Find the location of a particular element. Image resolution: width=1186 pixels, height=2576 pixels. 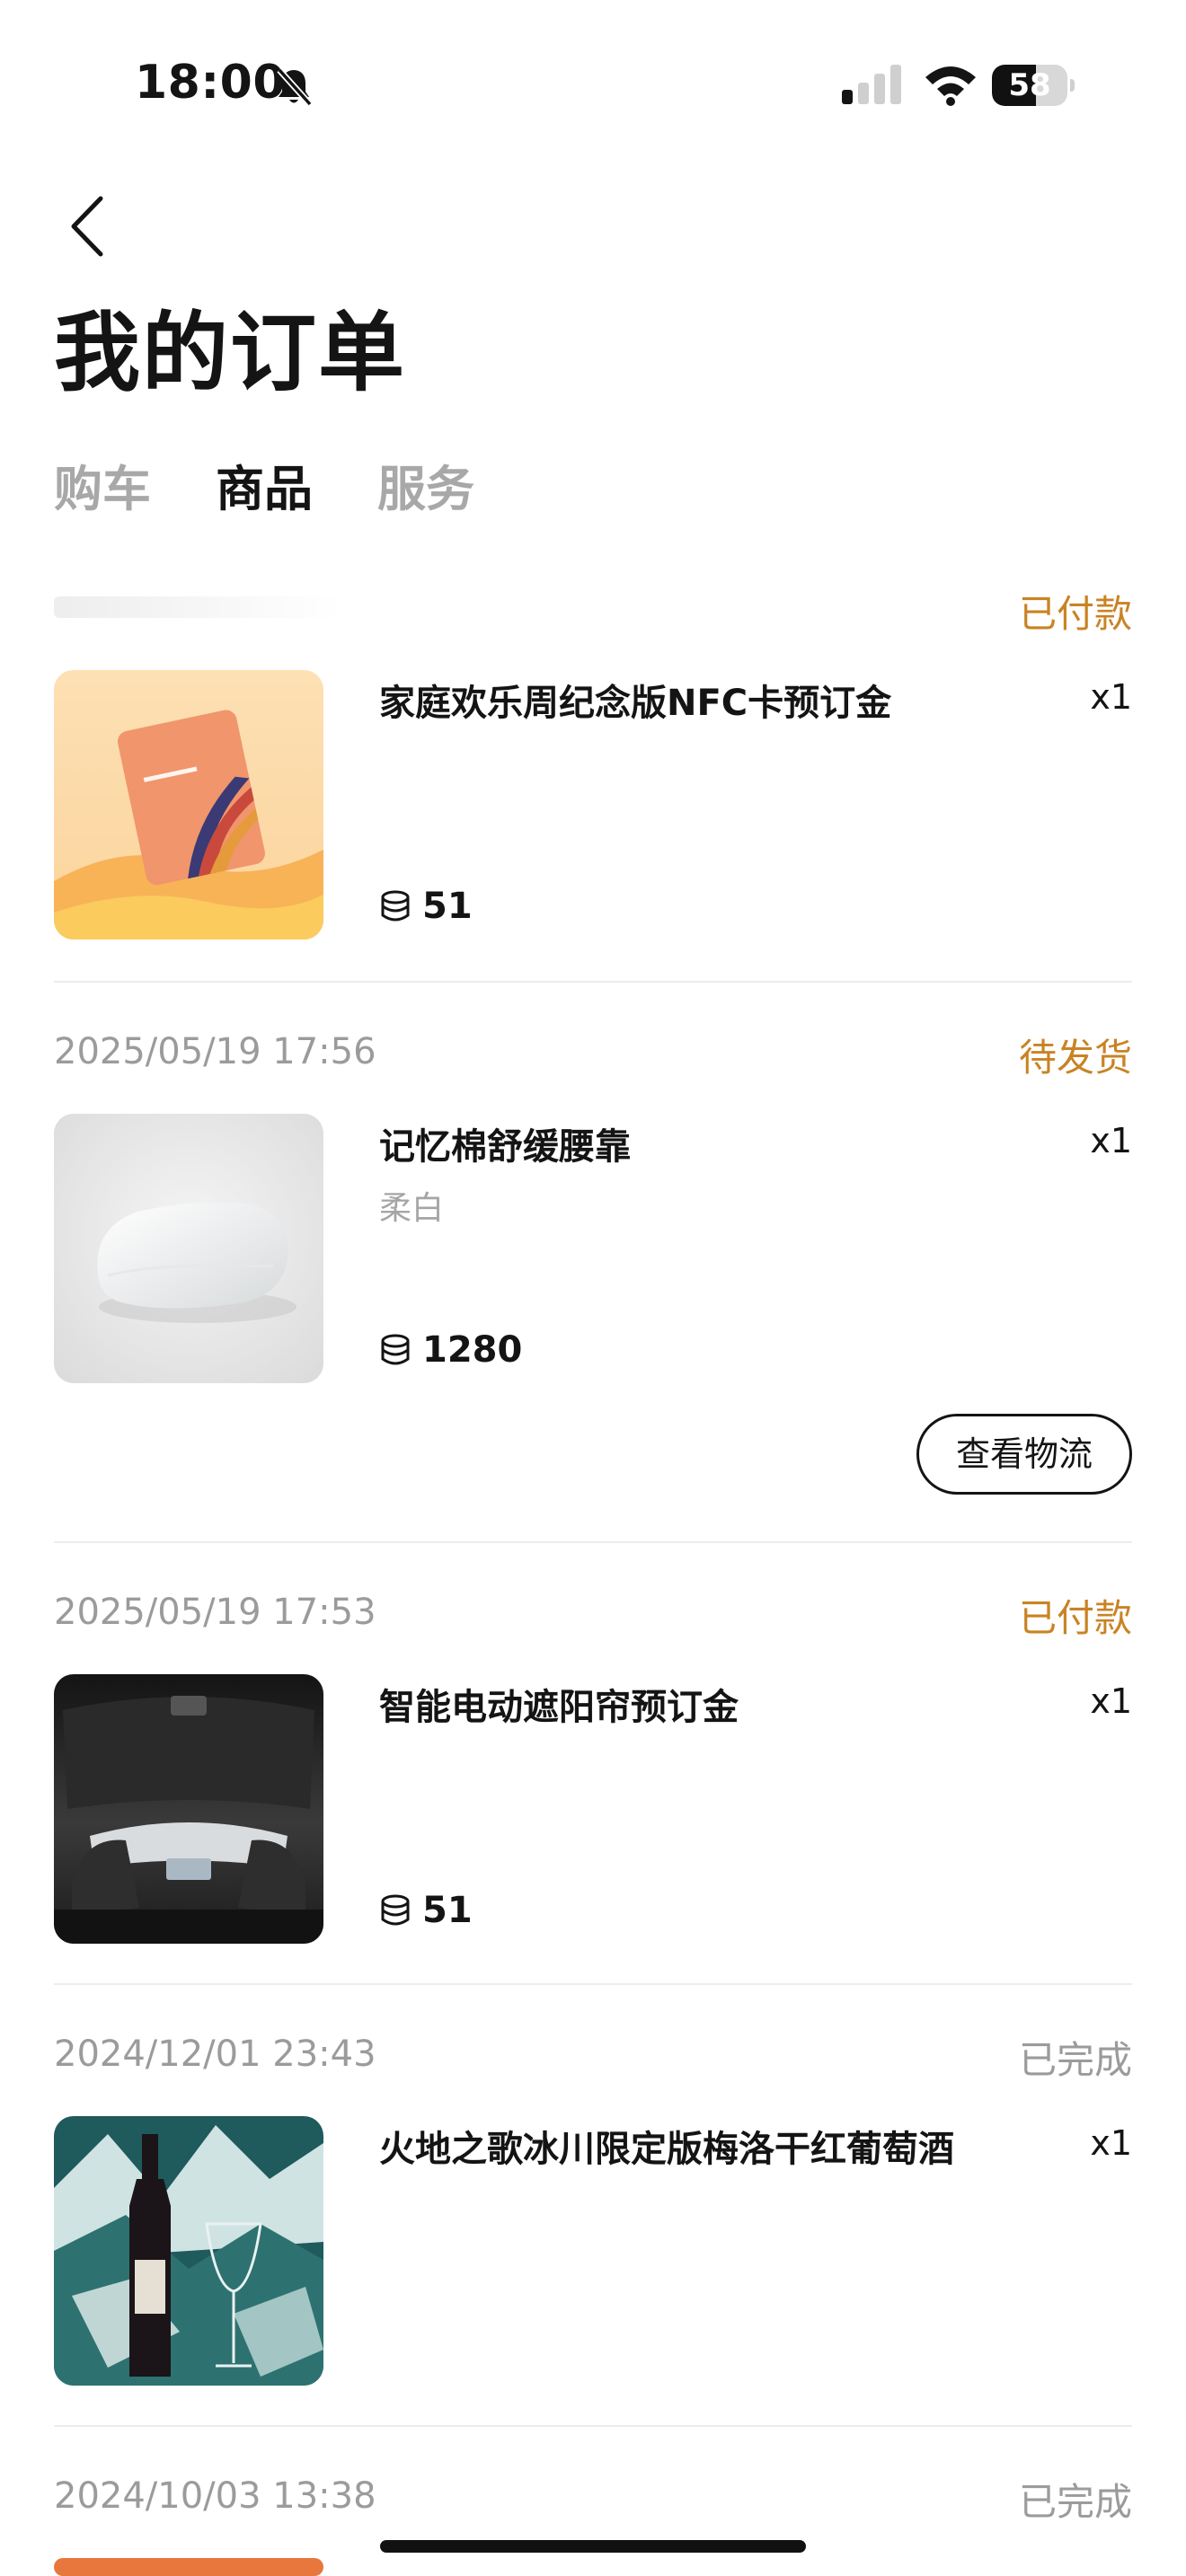

tab-car-purchase: 购车 is located at coordinates (102, 483).